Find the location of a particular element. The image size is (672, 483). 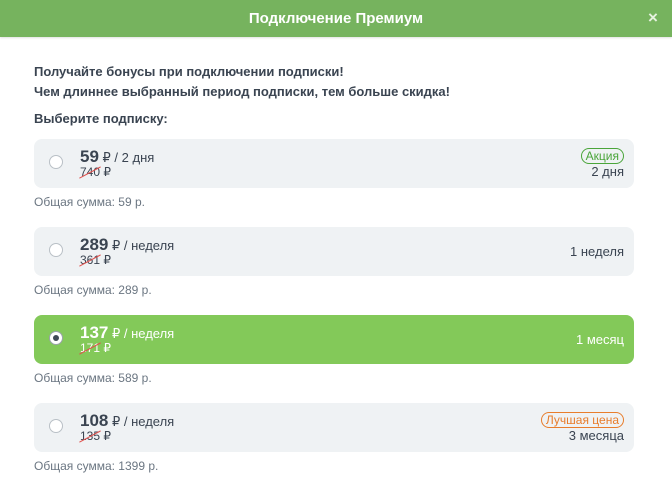

plan-price: 108 ₽ / неделя is located at coordinates (127, 421).